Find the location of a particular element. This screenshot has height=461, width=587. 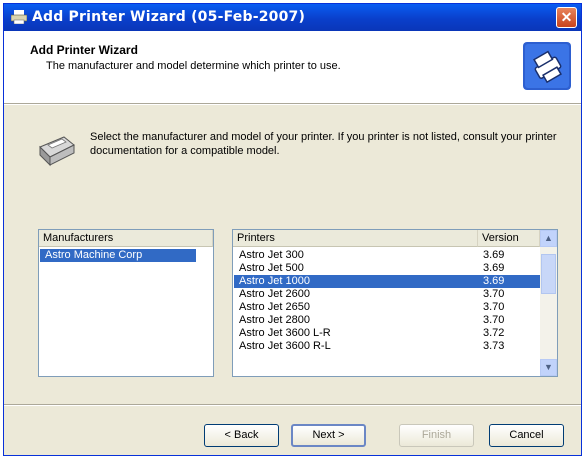

header-title: Add Printer Wizard is located at coordinates (84, 50).